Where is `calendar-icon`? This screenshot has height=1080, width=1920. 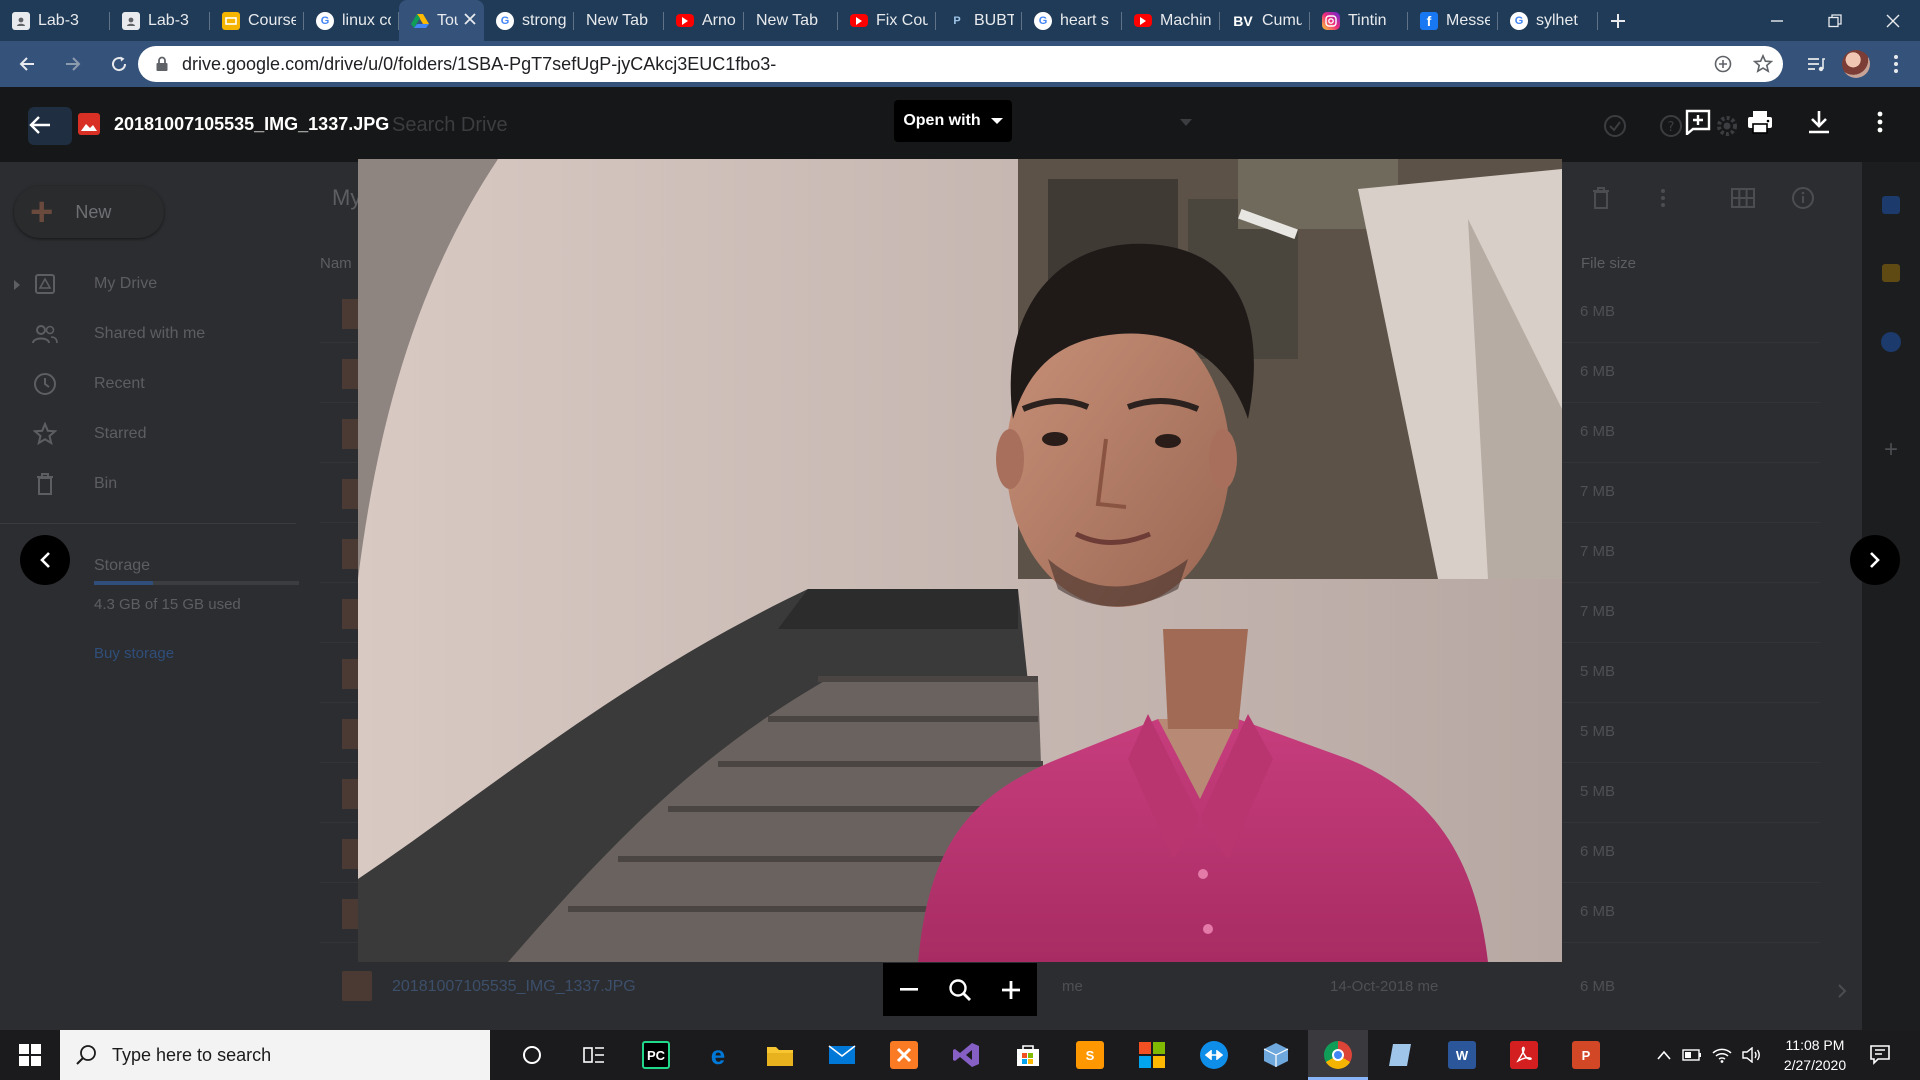 calendar-icon is located at coordinates (1891, 205).